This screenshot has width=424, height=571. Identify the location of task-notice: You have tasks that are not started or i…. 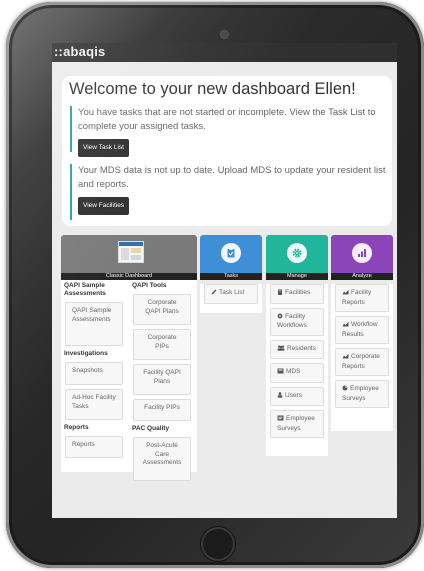
(232, 131).